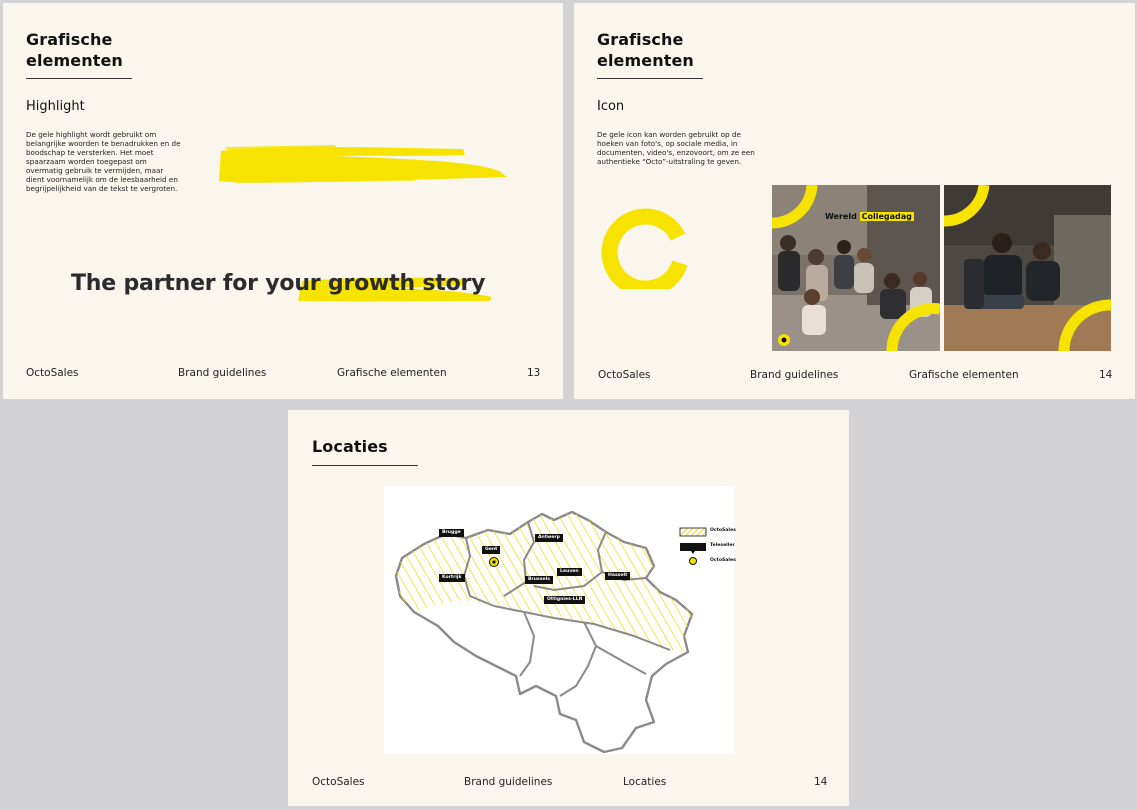 The width and height of the screenshot is (1137, 810). What do you see at coordinates (406, 283) in the screenshot?
I see `tagline-highlight-text: growth story` at bounding box center [406, 283].